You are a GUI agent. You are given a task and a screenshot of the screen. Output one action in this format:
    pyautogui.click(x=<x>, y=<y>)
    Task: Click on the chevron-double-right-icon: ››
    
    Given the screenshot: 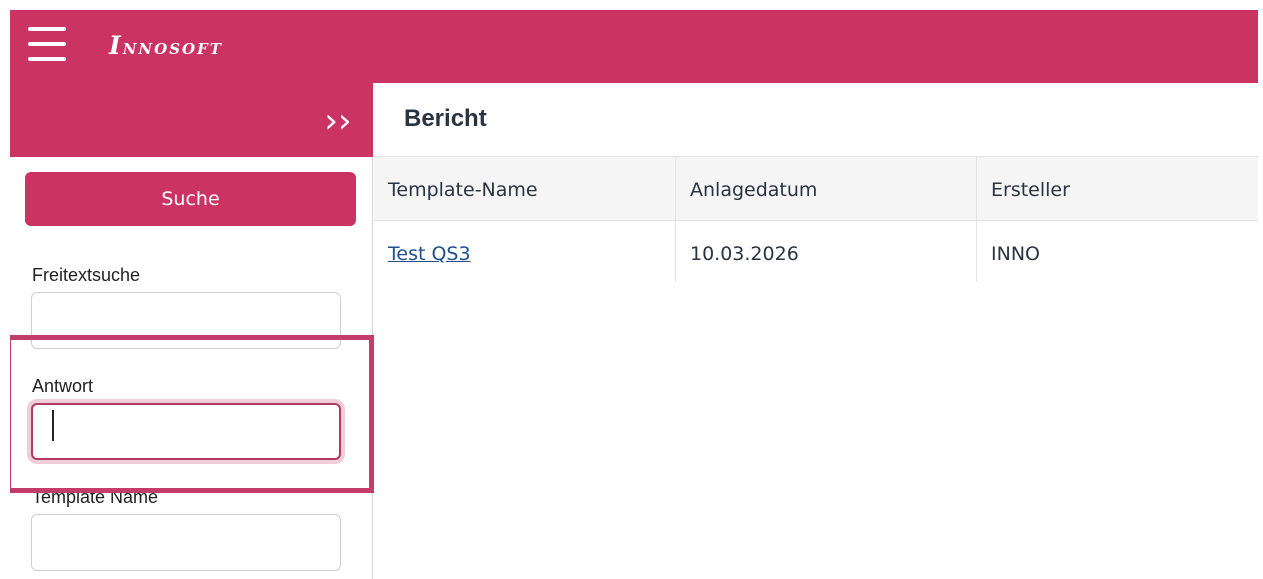 What is the action you would take?
    pyautogui.click(x=338, y=121)
    